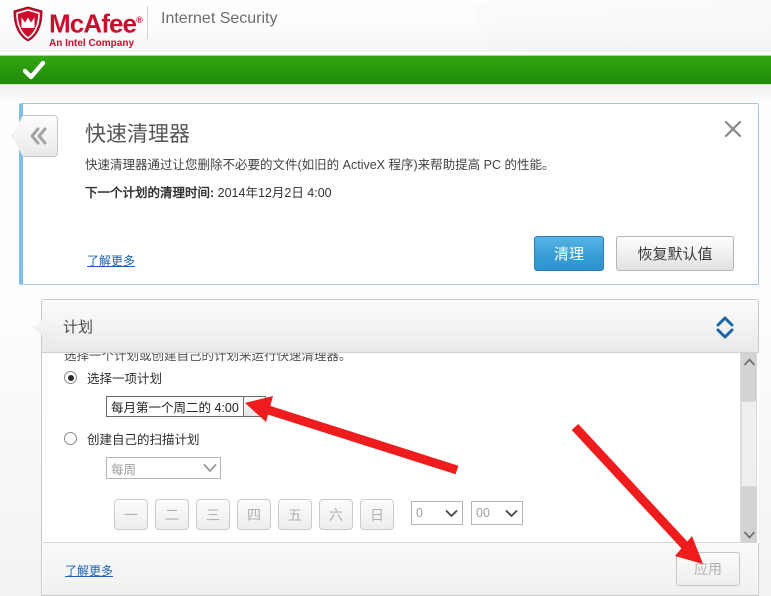  What do you see at coordinates (175, 408) in the screenshot?
I see `schedule-preset-dropdown-value: 每月第一个周二的 4:00` at bounding box center [175, 408].